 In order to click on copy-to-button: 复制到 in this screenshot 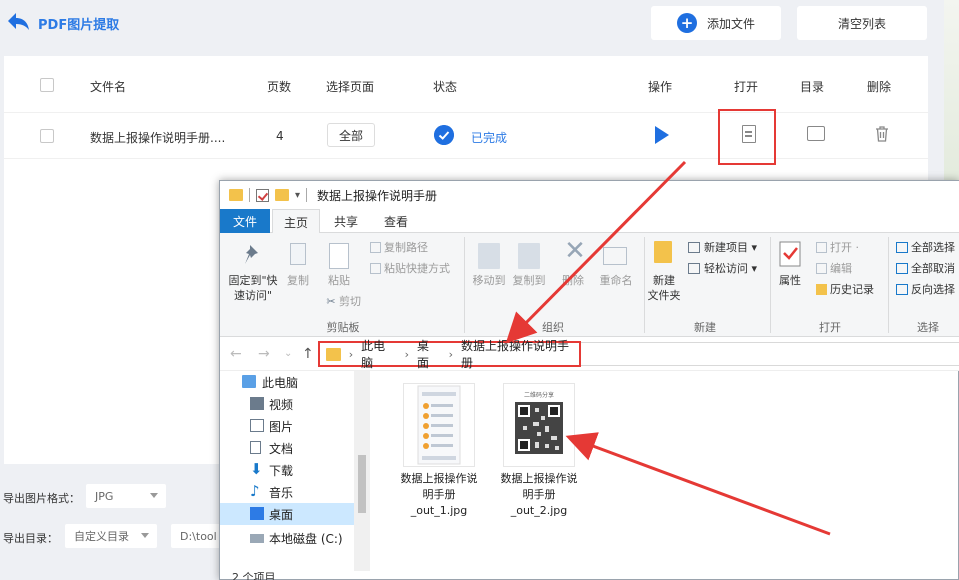, I will do `click(529, 280)`.